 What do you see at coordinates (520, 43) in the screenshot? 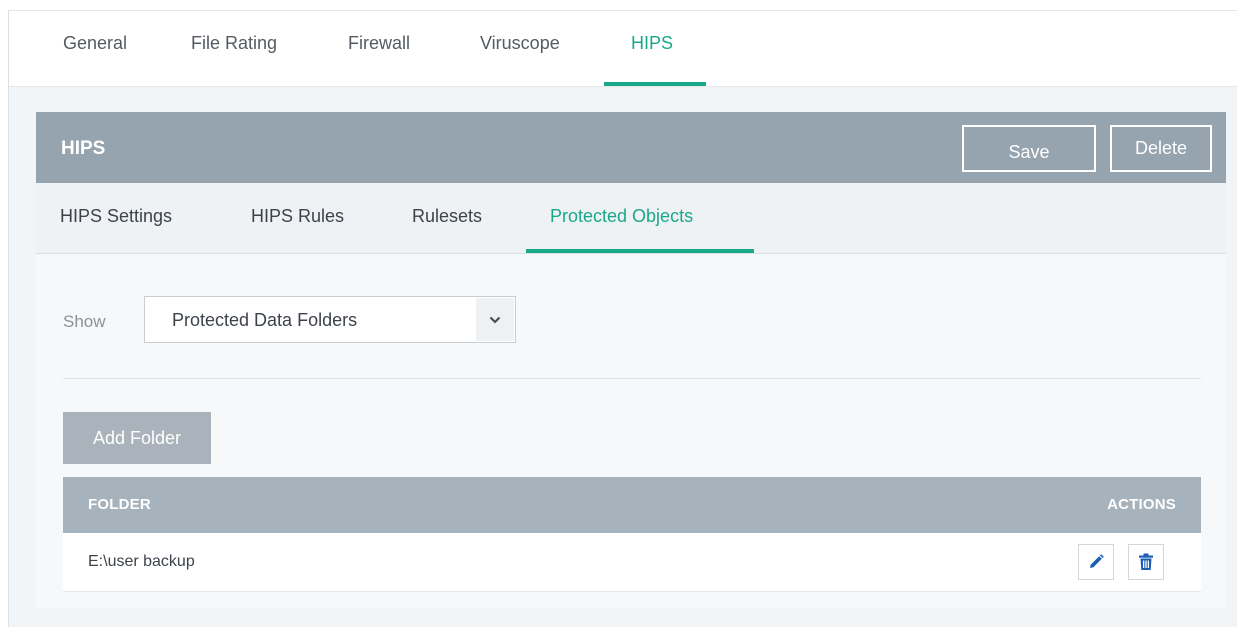
I see `tab-viruscope: Viruscope` at bounding box center [520, 43].